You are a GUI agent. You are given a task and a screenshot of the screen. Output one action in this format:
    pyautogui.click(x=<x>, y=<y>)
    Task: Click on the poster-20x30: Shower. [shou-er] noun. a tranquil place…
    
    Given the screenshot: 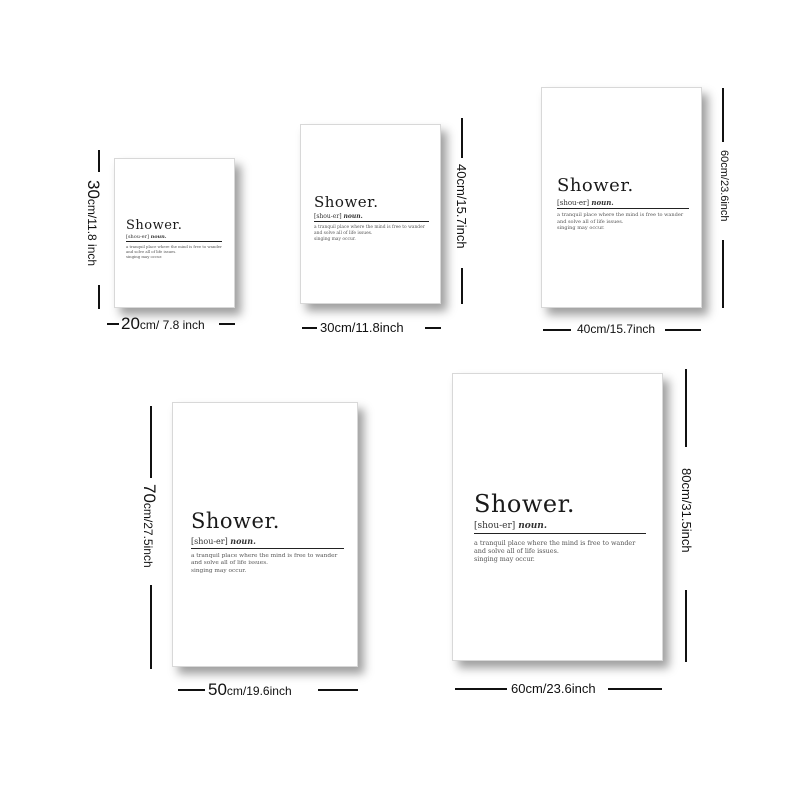 What is the action you would take?
    pyautogui.click(x=174, y=233)
    